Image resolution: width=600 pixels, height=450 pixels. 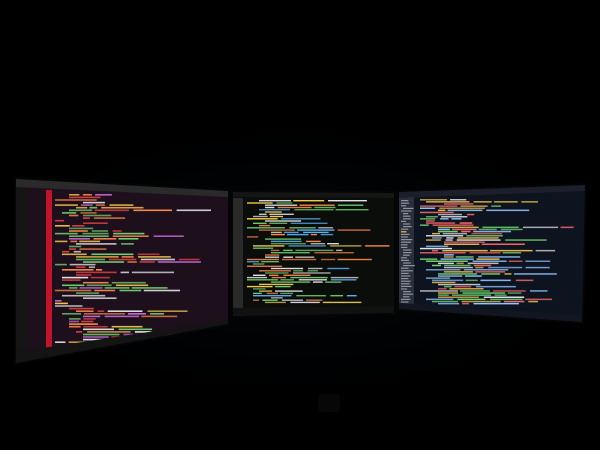 What do you see at coordinates (313, 254) in the screenshot?
I see `center-monitor` at bounding box center [313, 254].